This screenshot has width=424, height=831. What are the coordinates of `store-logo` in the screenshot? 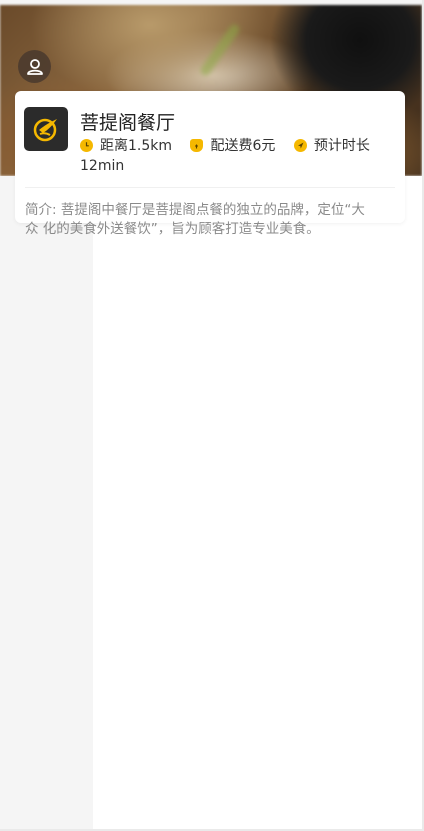 It's located at (46, 129).